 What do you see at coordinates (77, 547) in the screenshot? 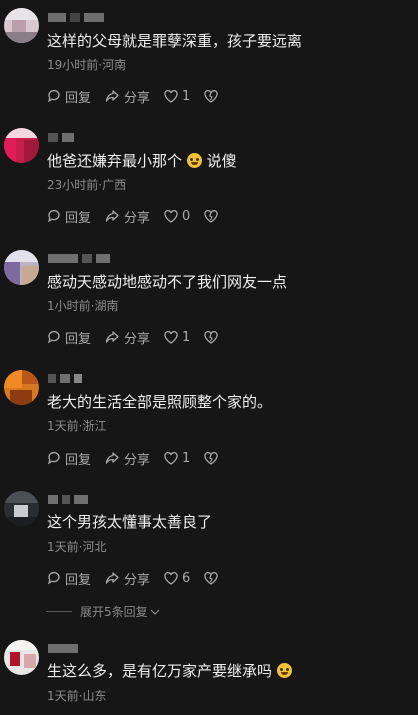
I see `comment-meta: 1天前·河北` at bounding box center [77, 547].